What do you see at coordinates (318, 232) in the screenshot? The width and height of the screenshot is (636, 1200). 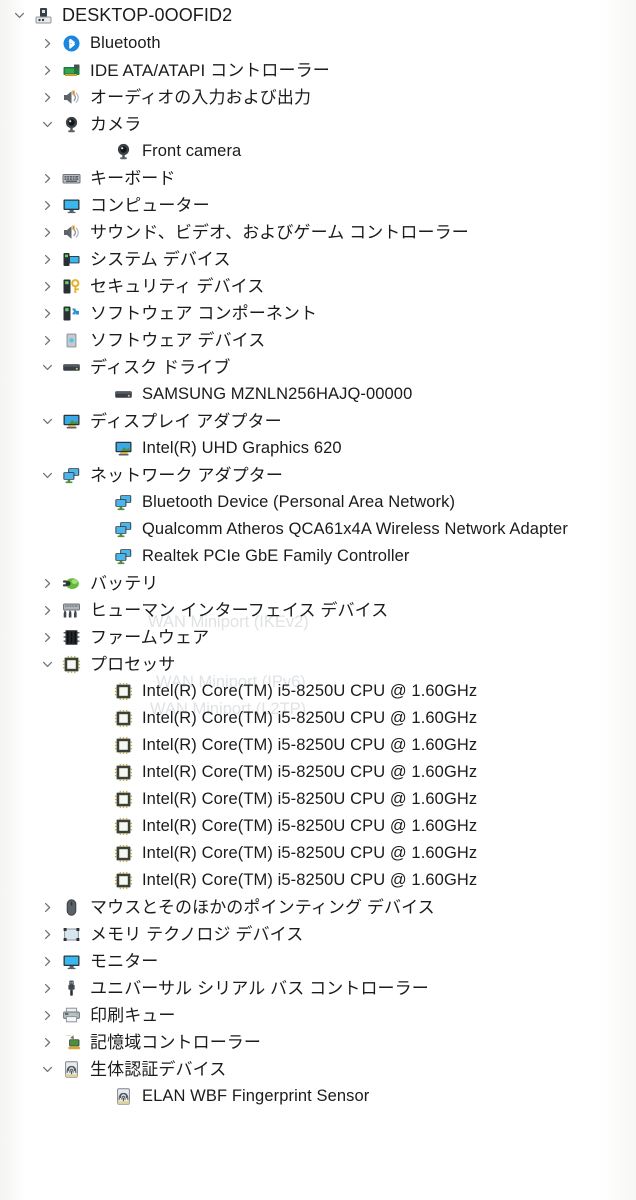 I see `tree-node-node: サウンド、ビデオ、およびゲーム コントローラー` at bounding box center [318, 232].